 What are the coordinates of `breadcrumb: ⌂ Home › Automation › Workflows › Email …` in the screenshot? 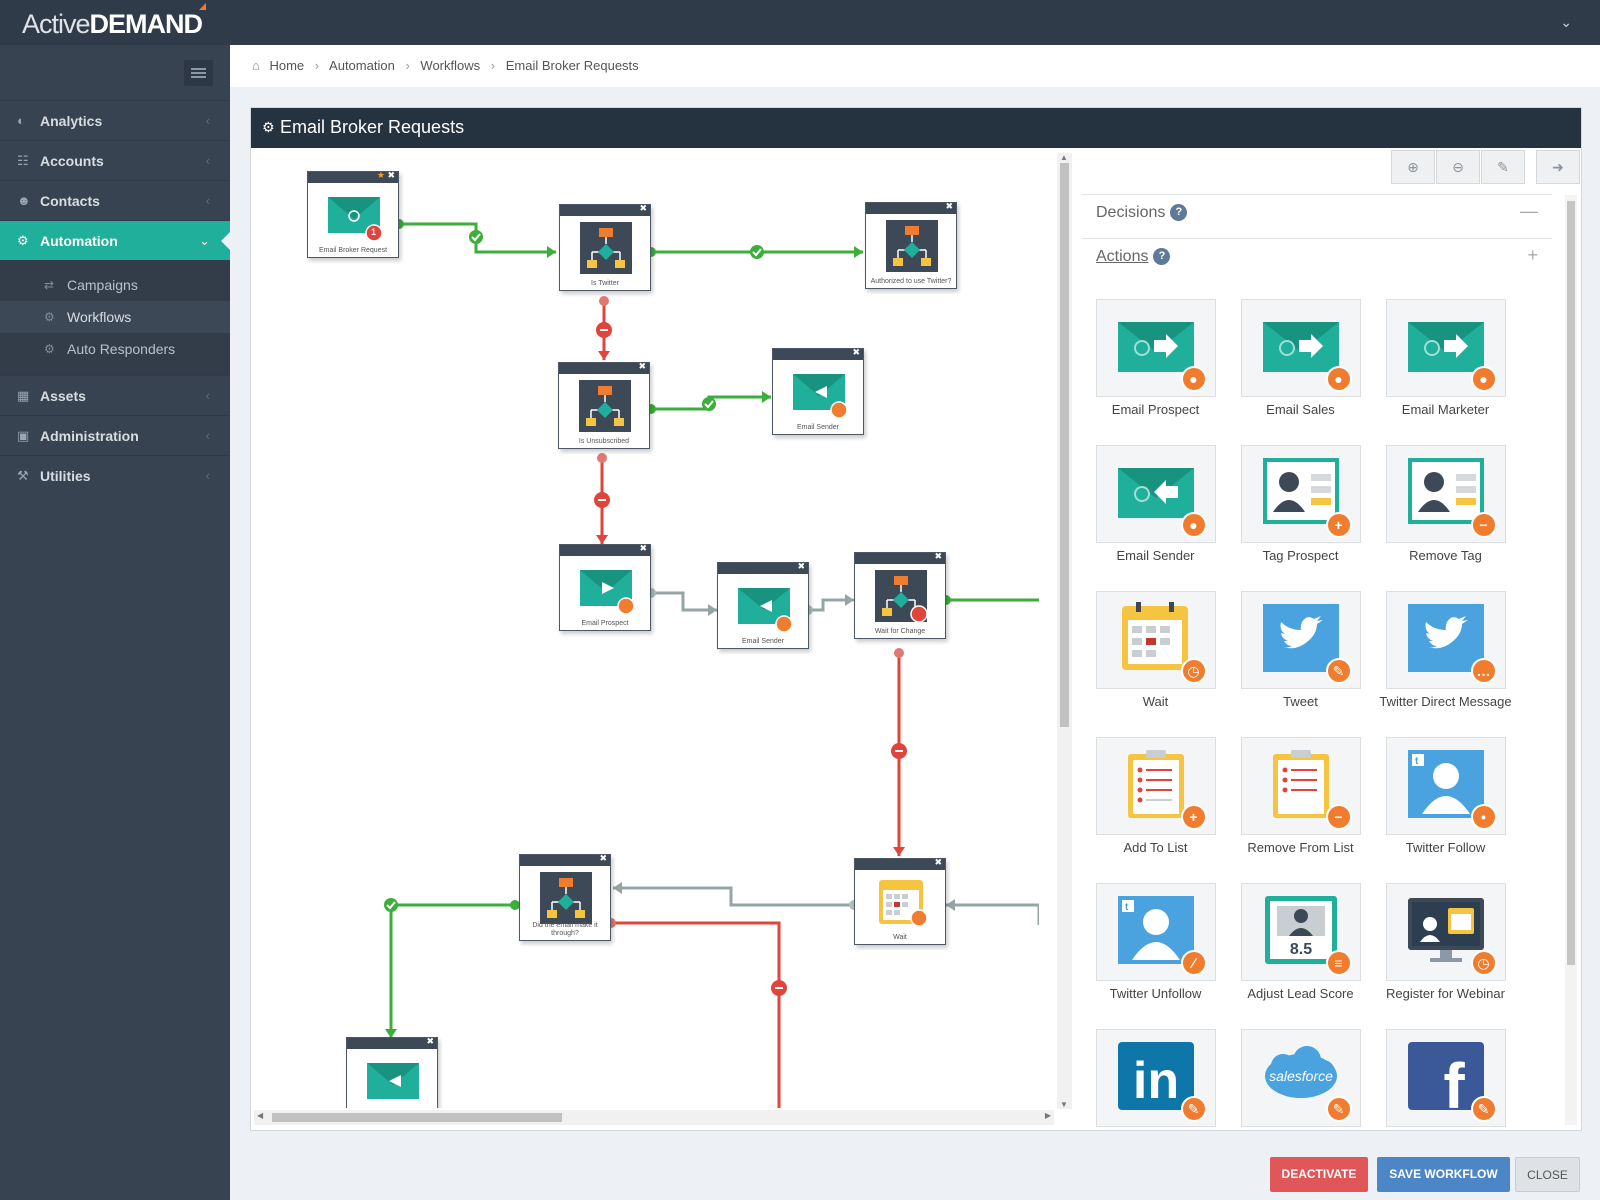 It's located at (445, 65).